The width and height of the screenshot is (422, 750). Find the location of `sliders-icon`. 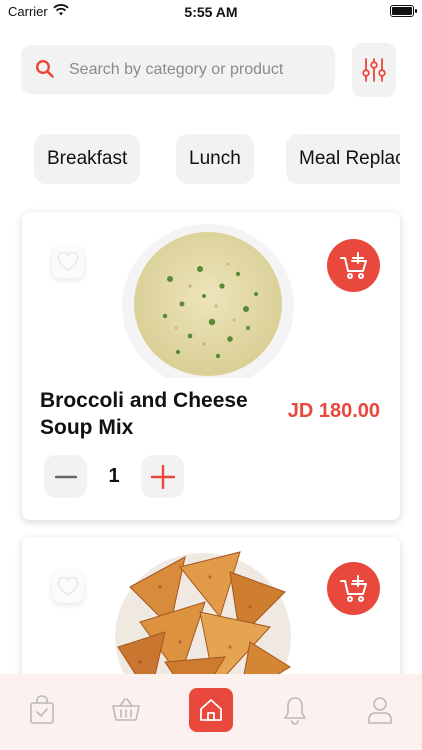

sliders-icon is located at coordinates (374, 70).